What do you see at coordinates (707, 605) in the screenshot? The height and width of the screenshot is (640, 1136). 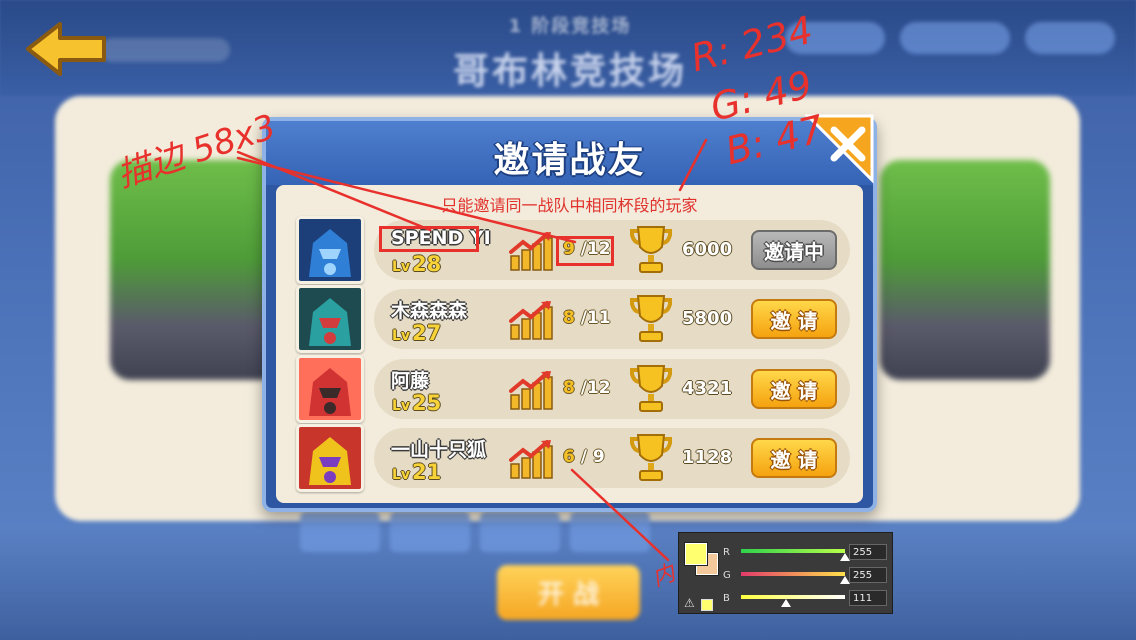 I see `web-safe-swatch` at bounding box center [707, 605].